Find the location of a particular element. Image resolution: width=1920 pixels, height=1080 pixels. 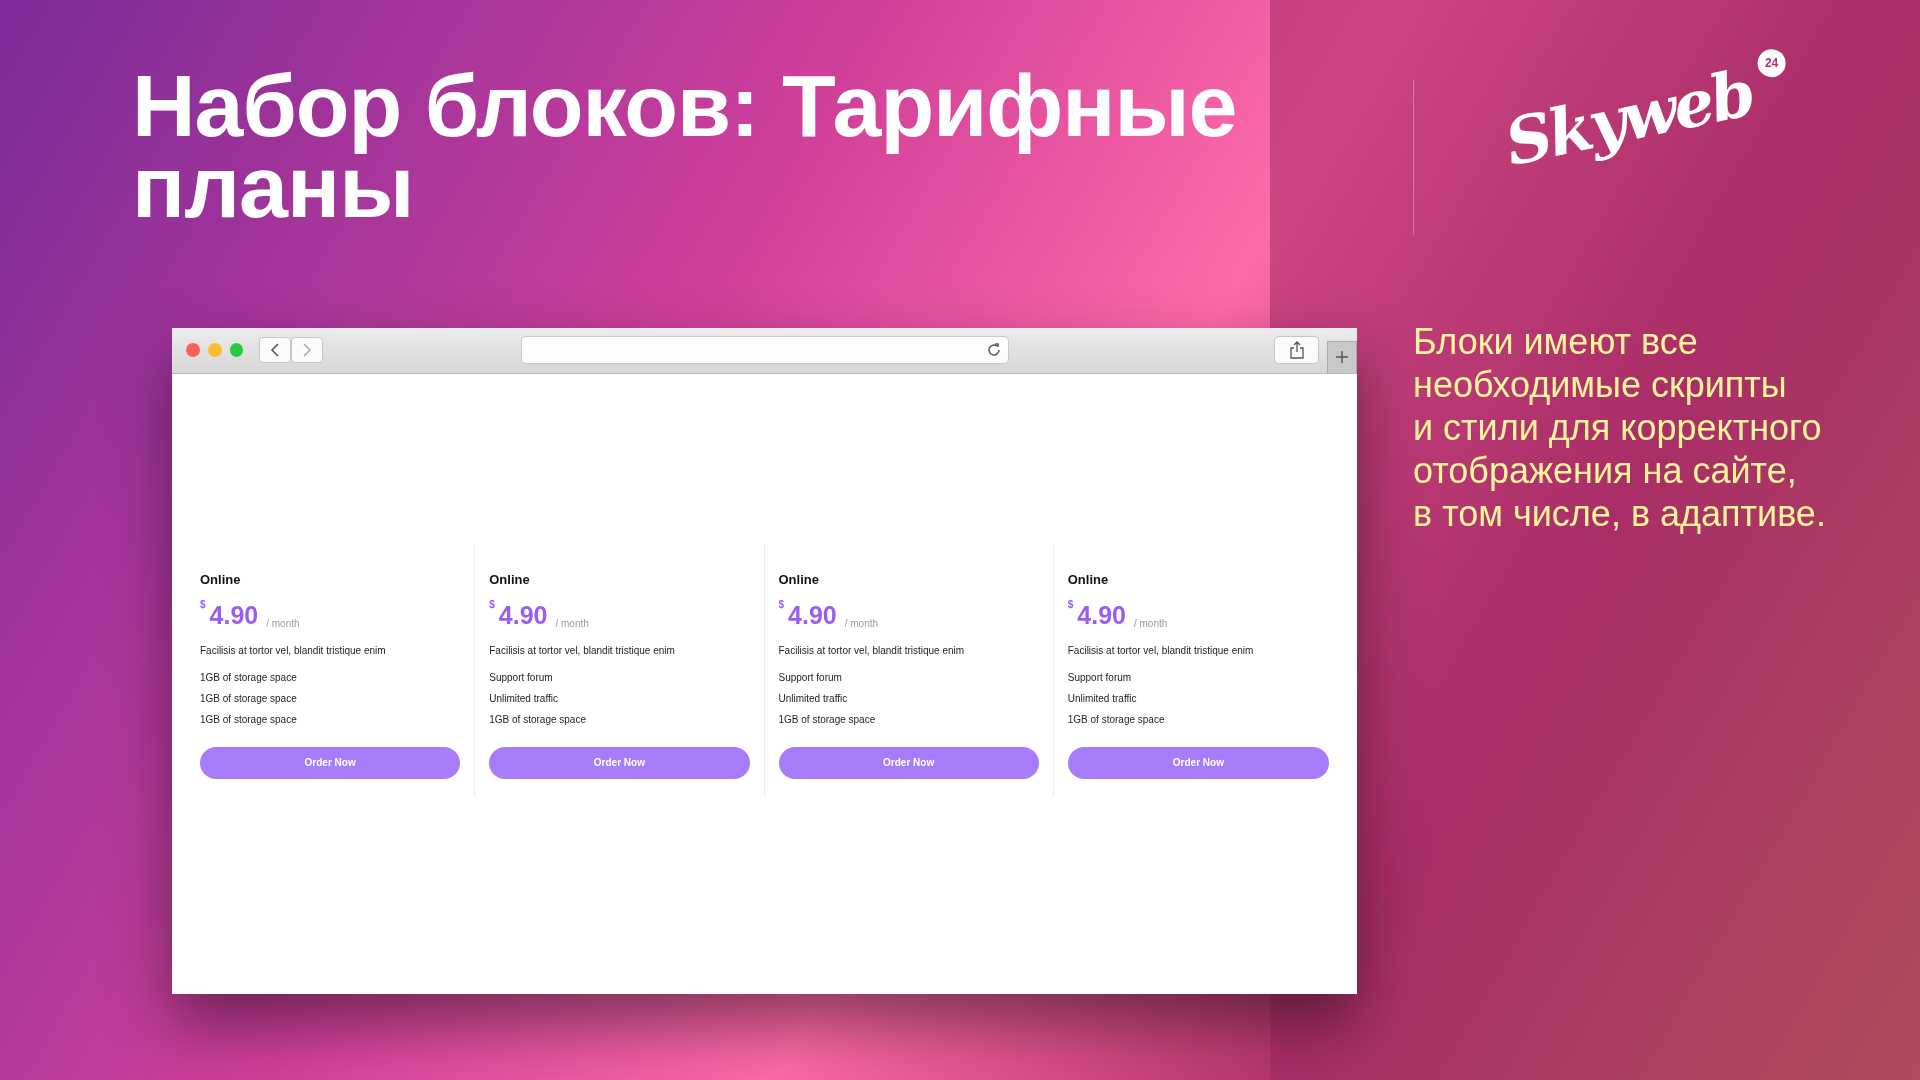

back-icon is located at coordinates (275, 350).